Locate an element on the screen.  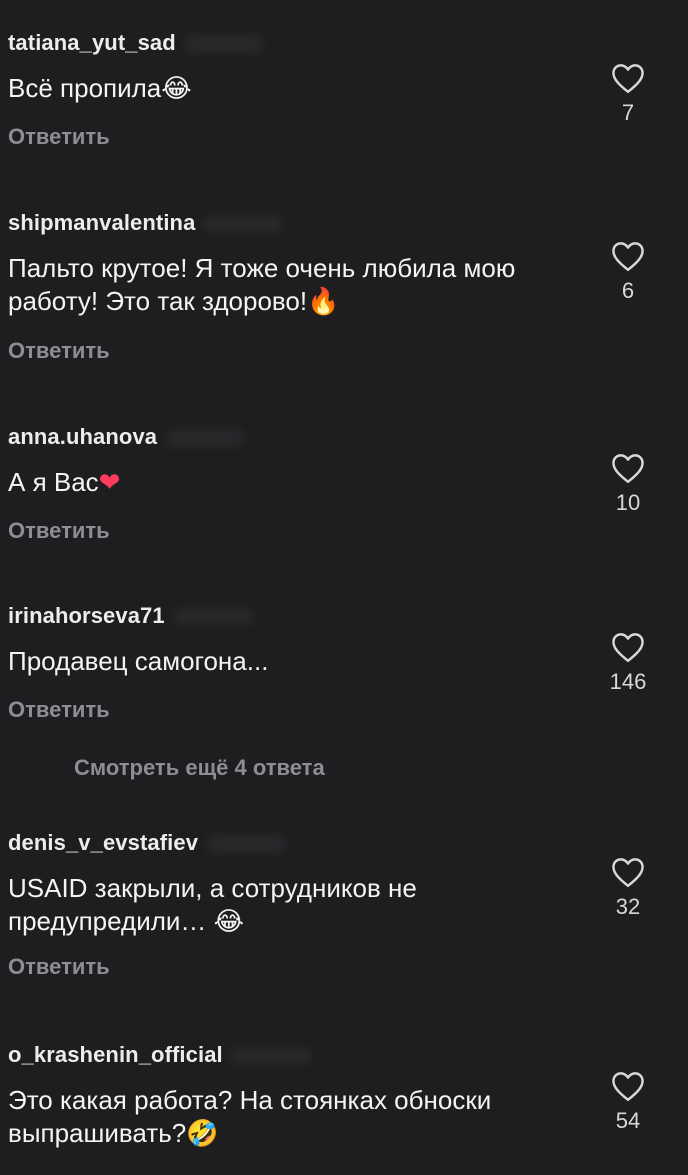
like-button: 32 is located at coordinates (628, 888).